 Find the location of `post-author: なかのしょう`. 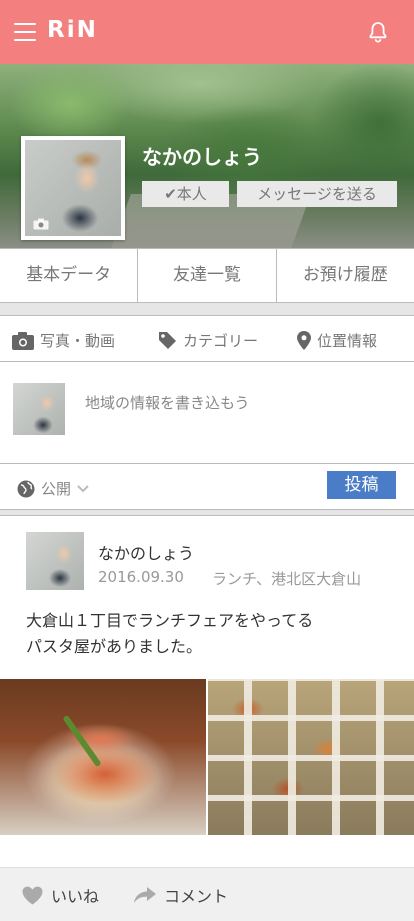

post-author: なかのしょう is located at coordinates (146, 552).